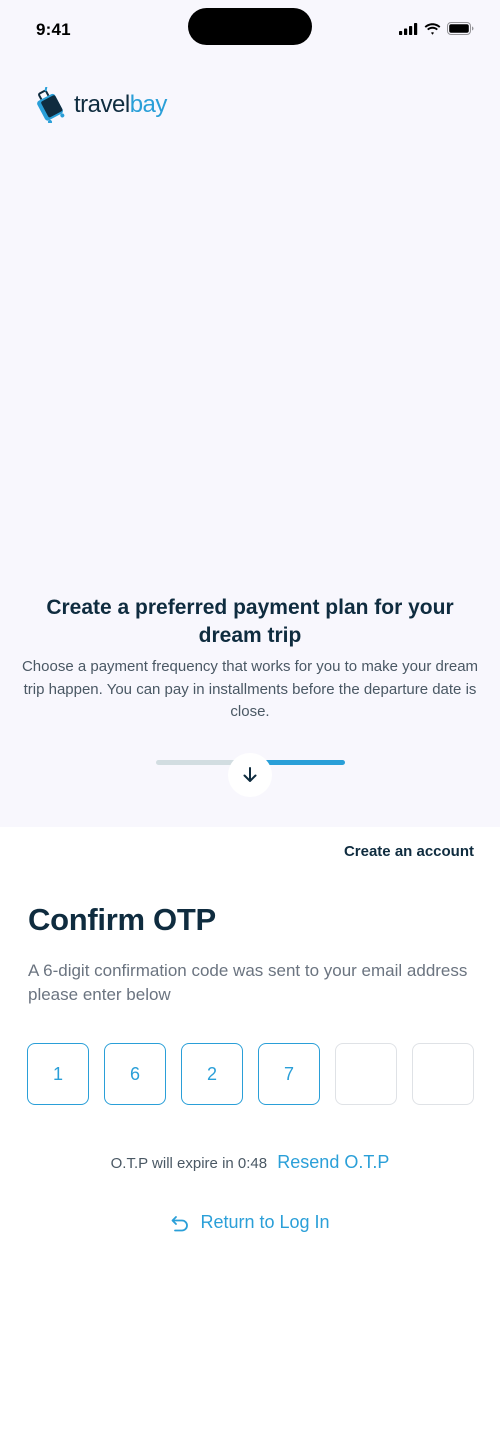  I want to click on logo-wordmark-suffix: bay, so click(148, 104).